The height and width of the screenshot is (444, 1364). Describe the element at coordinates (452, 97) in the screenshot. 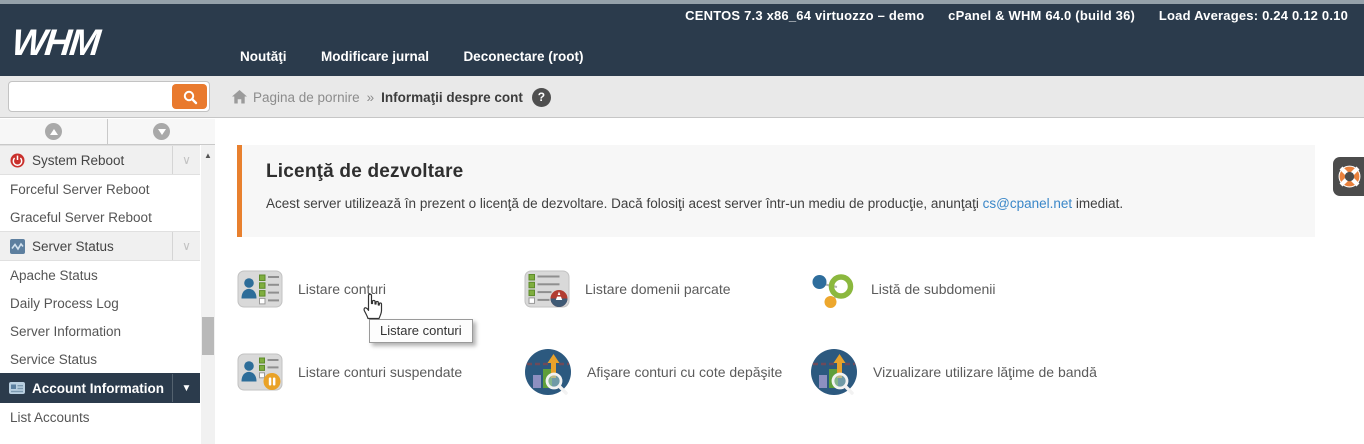

I see `breadcrumb-current: Informaţii despre cont` at that location.